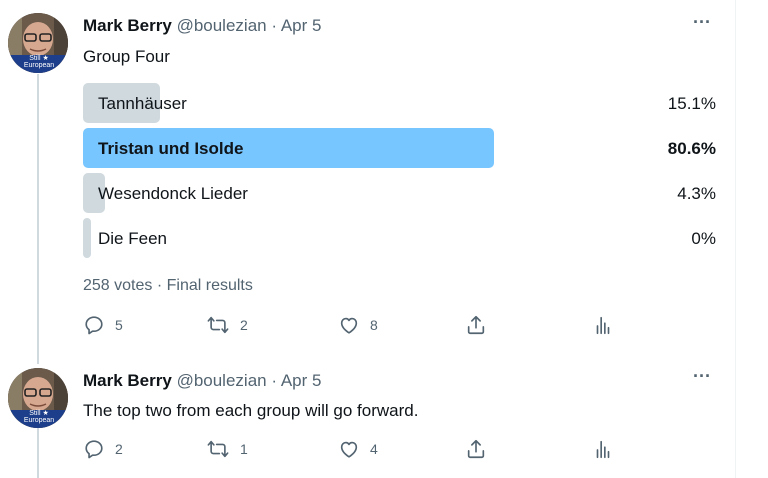 The width and height of the screenshot is (768, 478). Describe the element at coordinates (87, 238) in the screenshot. I see `poll-bar` at that location.